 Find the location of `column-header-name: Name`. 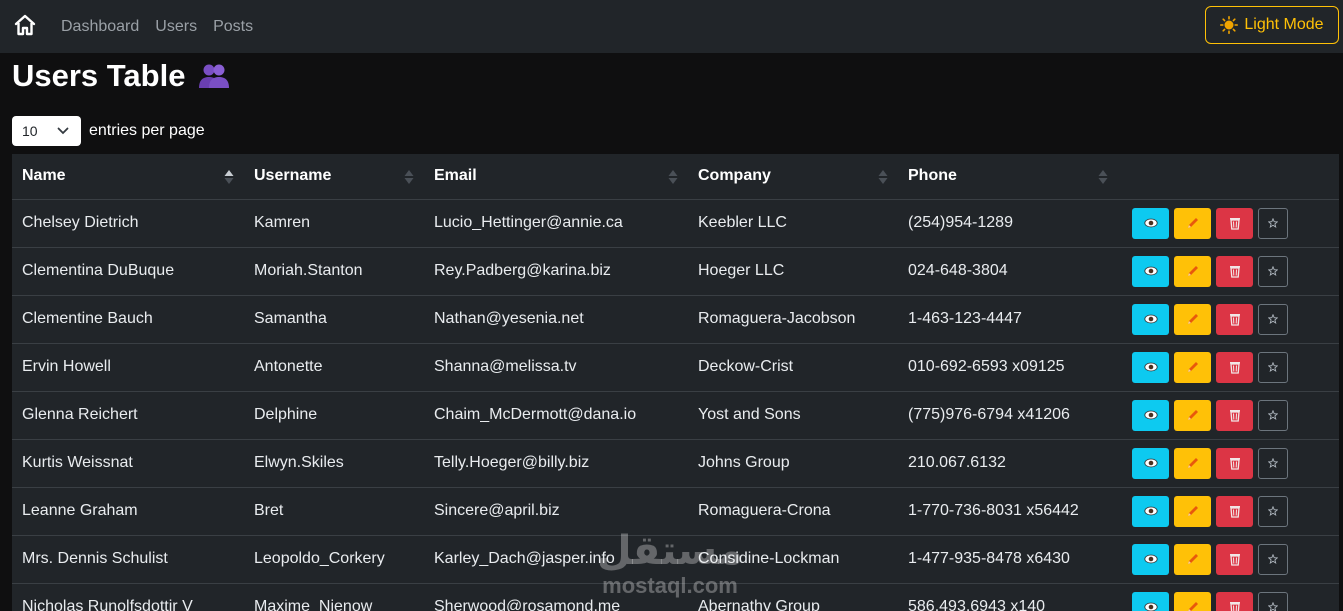

column-header-name: Name is located at coordinates (128, 177).